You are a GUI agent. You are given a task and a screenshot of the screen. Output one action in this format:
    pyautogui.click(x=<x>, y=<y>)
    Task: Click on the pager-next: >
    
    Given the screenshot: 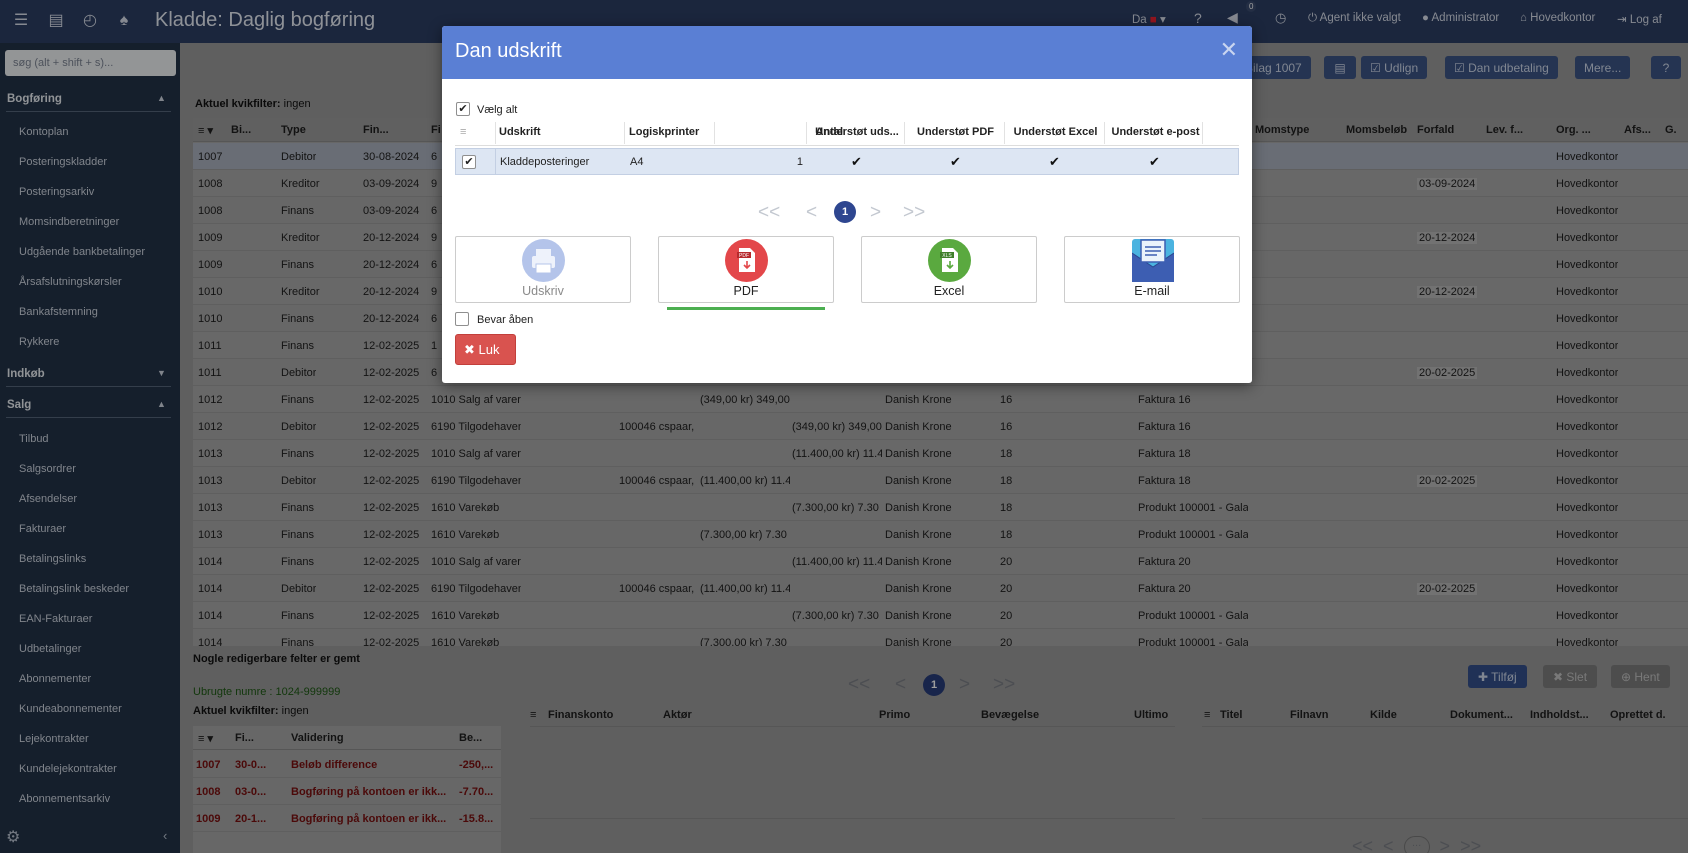 What is the action you would take?
    pyautogui.click(x=875, y=213)
    